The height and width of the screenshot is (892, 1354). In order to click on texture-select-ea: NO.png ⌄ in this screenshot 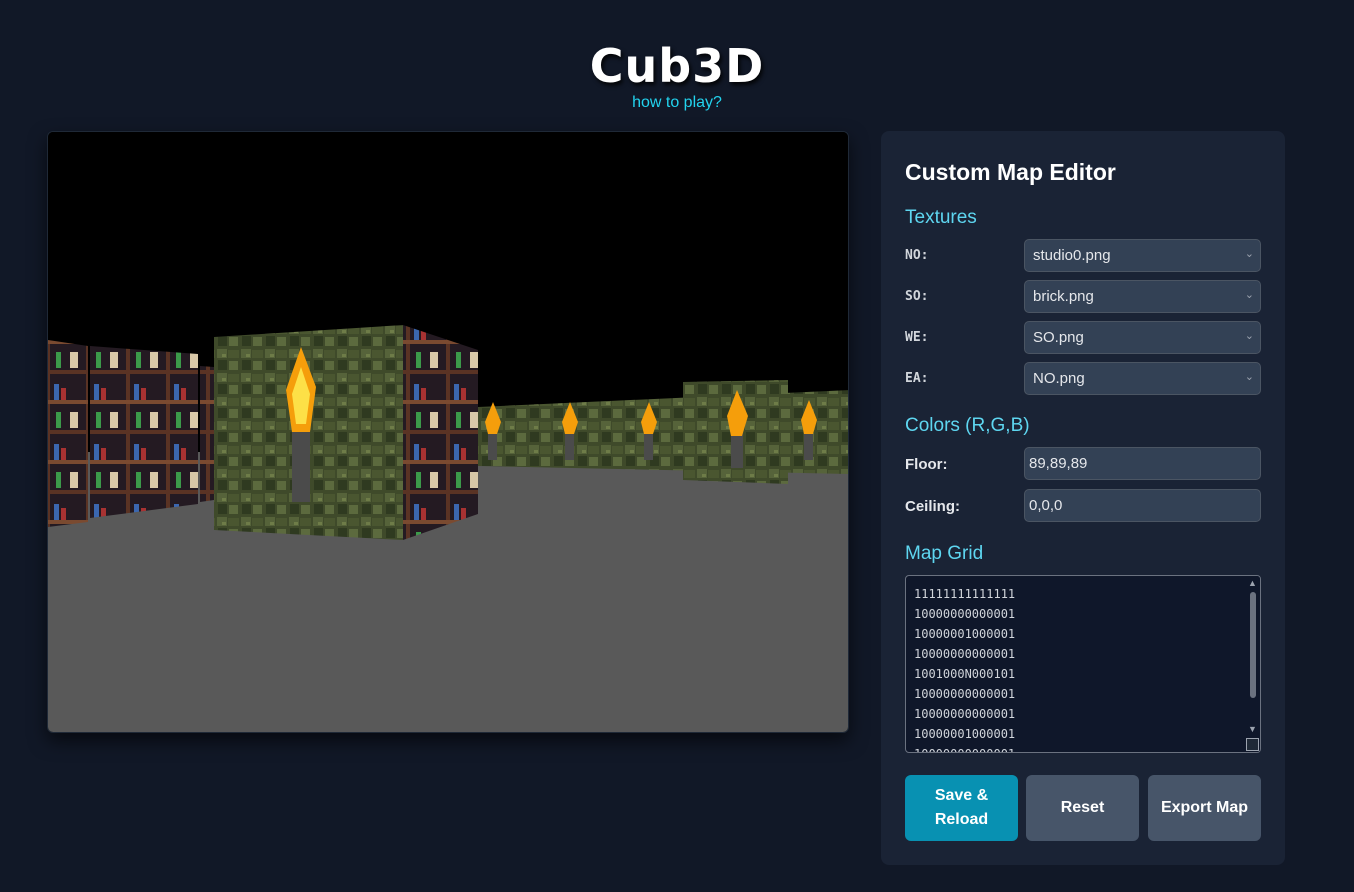, I will do `click(1142, 378)`.